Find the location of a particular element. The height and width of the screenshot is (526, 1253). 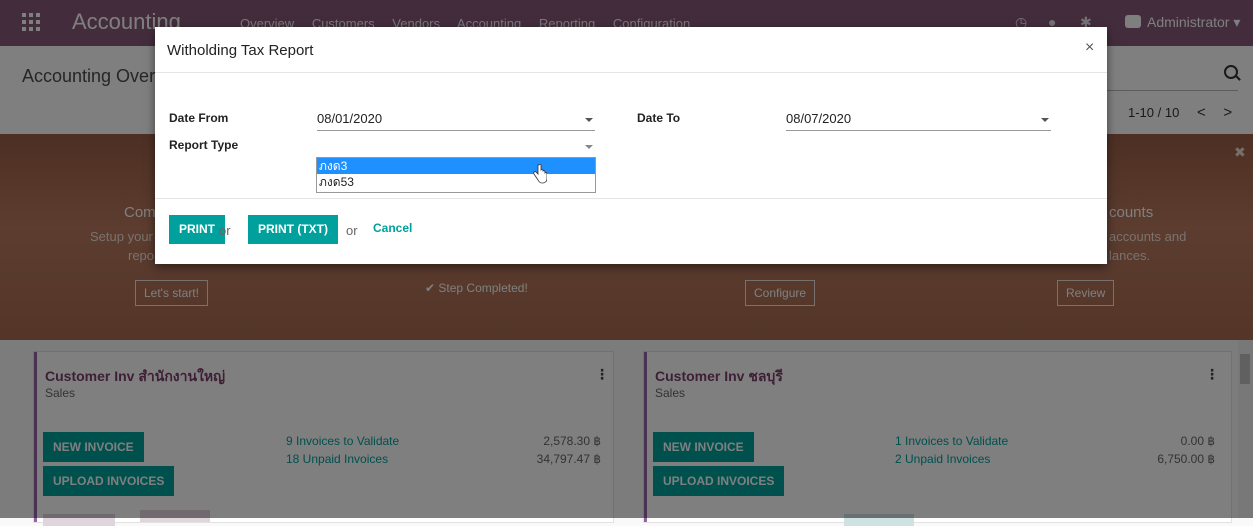

print-txt-button: PRINT (TXT) is located at coordinates (293, 229).